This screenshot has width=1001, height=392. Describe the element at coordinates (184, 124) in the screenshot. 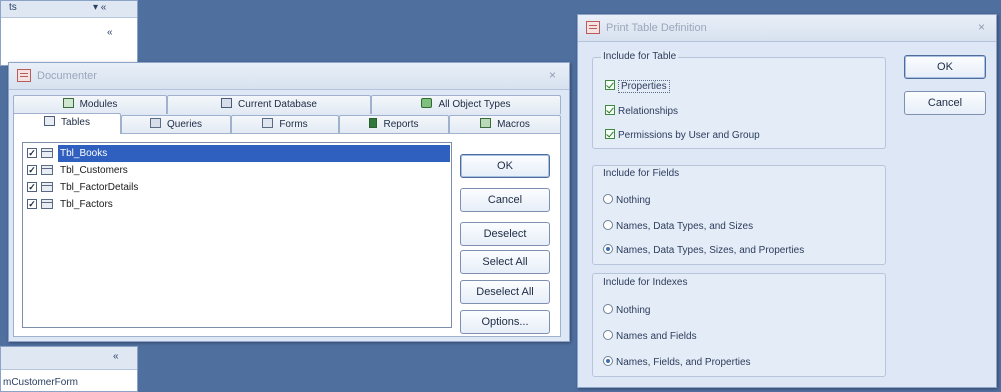

I see `tab-queries-label: Queries` at that location.